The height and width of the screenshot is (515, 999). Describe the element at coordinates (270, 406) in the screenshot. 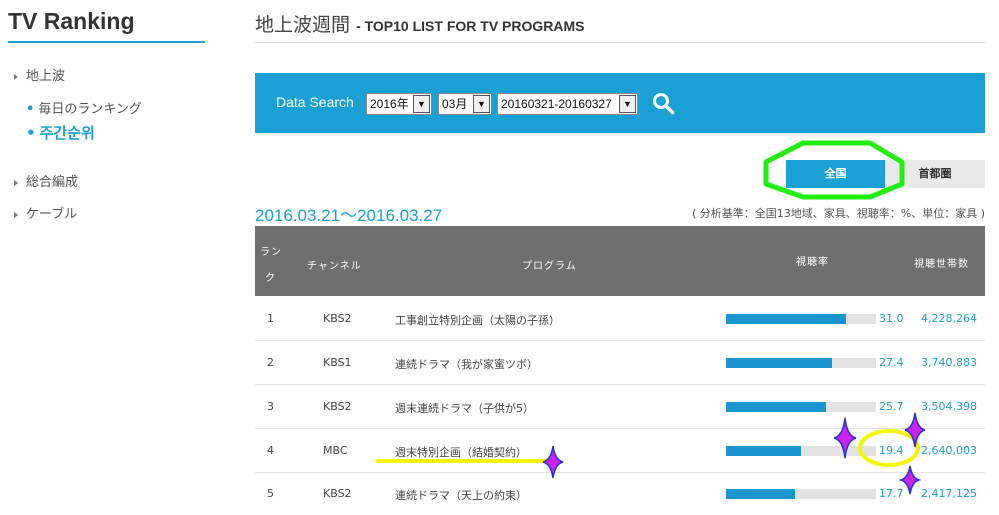

I see `rank-cell: 3` at that location.